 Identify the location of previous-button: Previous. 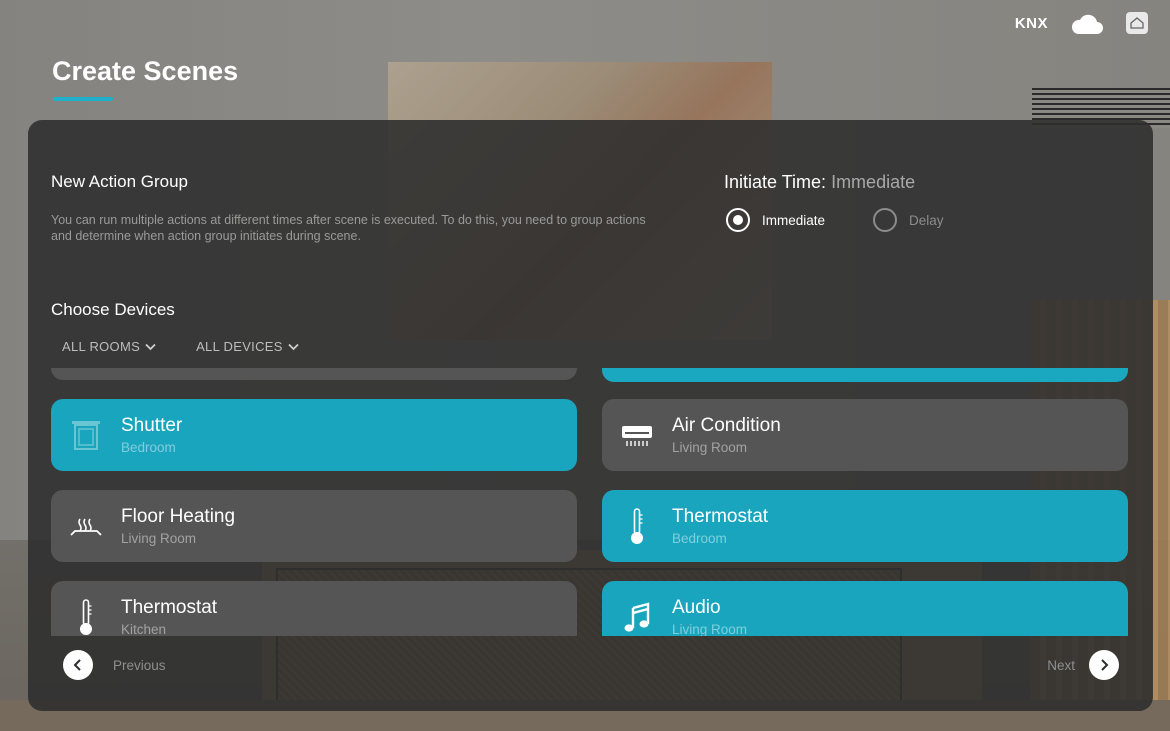
(114, 665).